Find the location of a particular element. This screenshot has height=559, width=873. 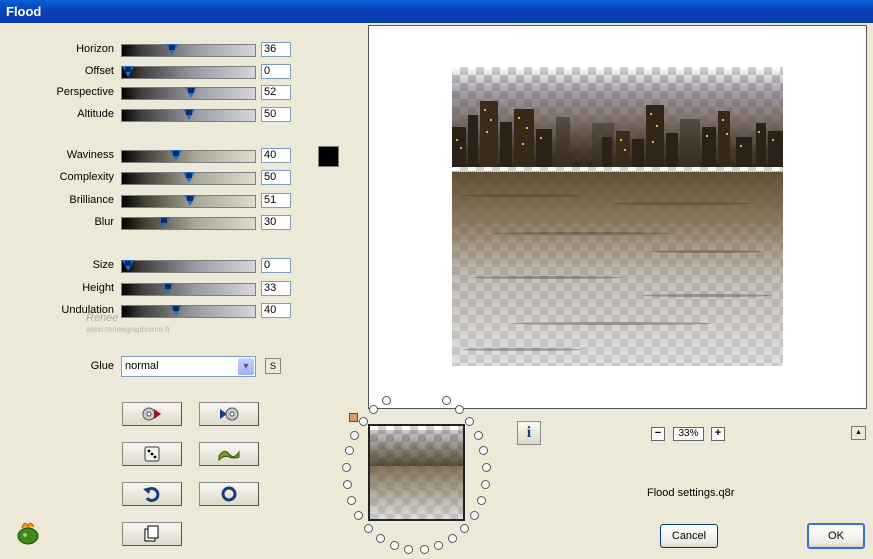

slider-thumb-brilliance is located at coordinates (189, 200).